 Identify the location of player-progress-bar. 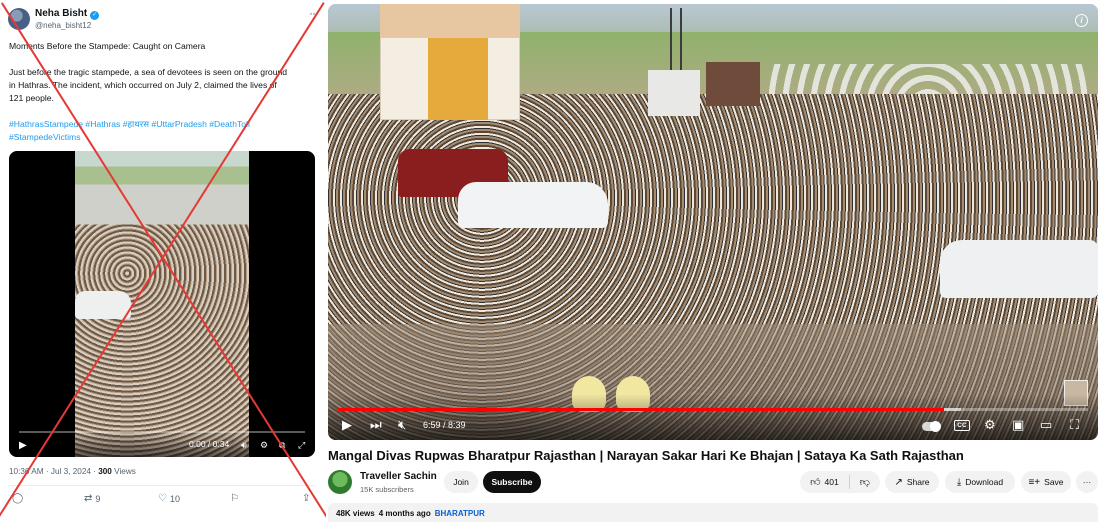
(713, 409).